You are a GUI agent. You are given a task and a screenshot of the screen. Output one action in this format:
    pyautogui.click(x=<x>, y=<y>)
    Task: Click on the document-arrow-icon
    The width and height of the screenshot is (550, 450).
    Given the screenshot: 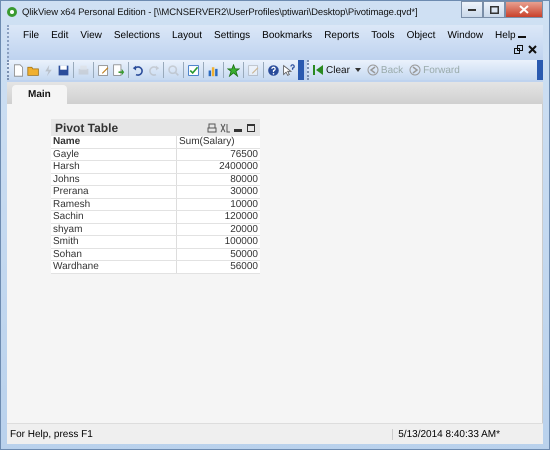 What is the action you would take?
    pyautogui.click(x=118, y=70)
    